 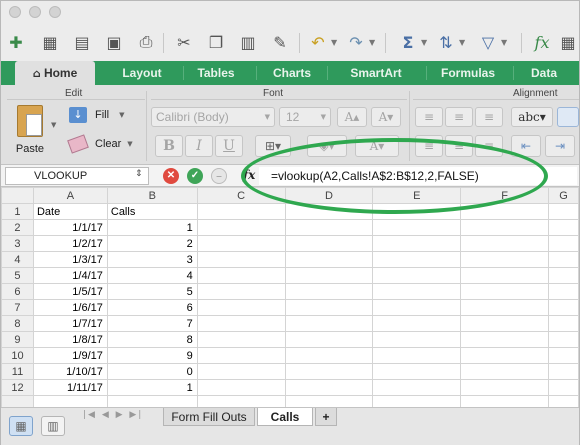 What do you see at coordinates (152, 259) in the screenshot?
I see `cell-b: 3` at bounding box center [152, 259].